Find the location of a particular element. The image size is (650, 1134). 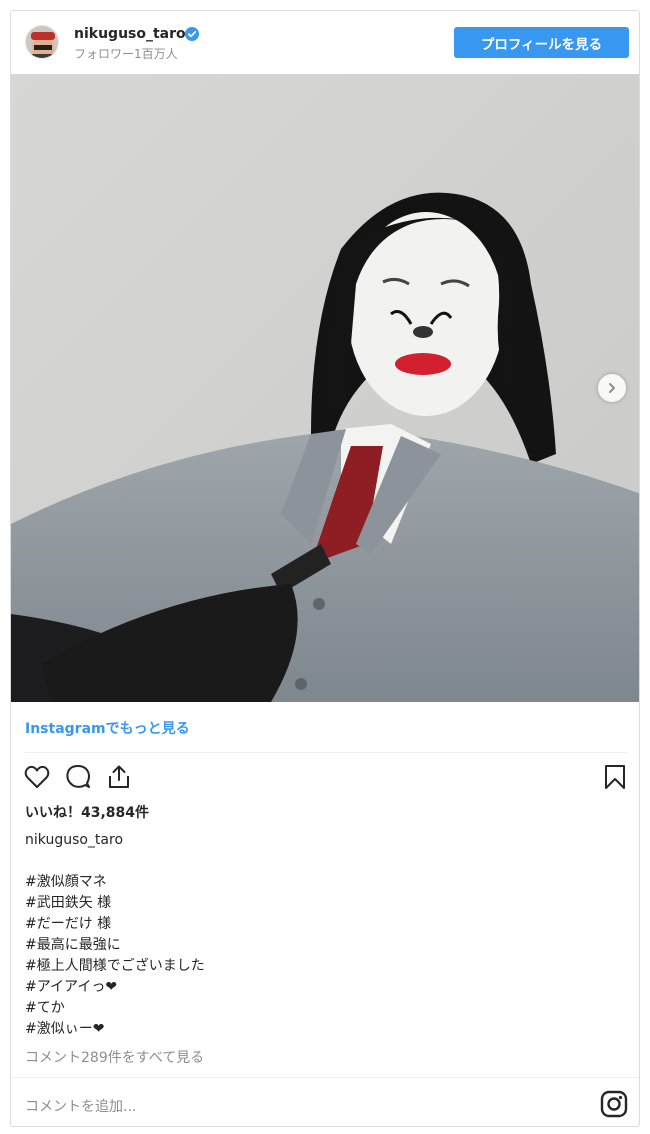

caption-line: #激似顔マネ is located at coordinates (115, 882).